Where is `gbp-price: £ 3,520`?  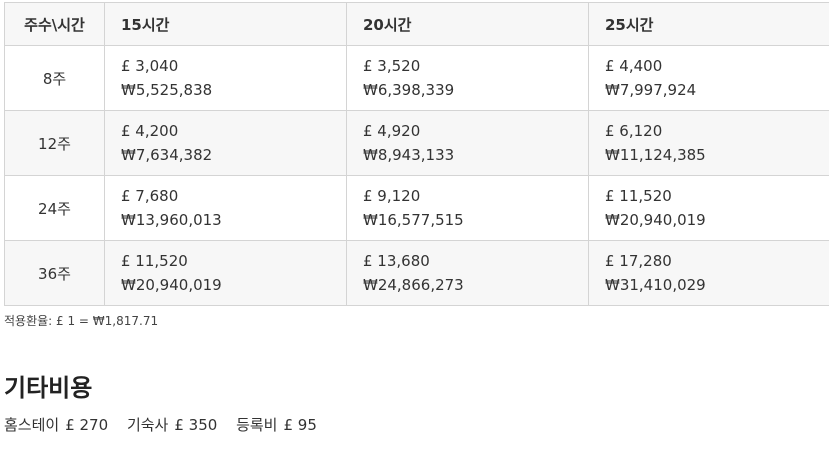 gbp-price: £ 3,520 is located at coordinates (392, 66).